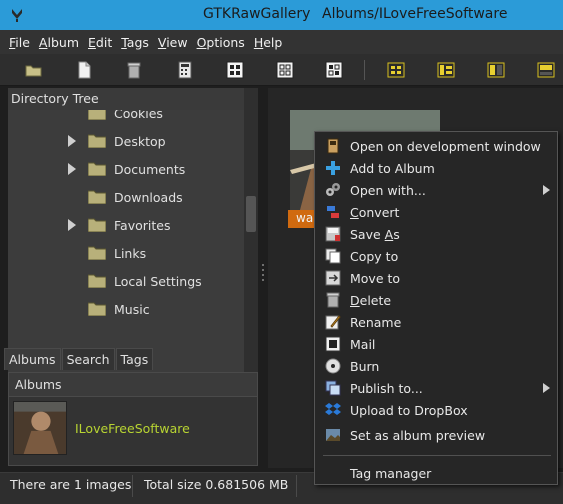 This screenshot has width=563, height=504. I want to click on menu-bar: File Album Edit Tags View Options Help, so click(281, 42).